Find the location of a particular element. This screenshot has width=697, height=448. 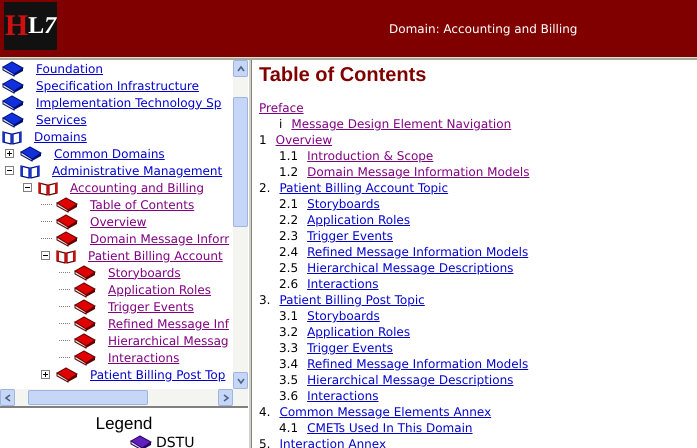

vertical-scrollbar is located at coordinates (240, 224).